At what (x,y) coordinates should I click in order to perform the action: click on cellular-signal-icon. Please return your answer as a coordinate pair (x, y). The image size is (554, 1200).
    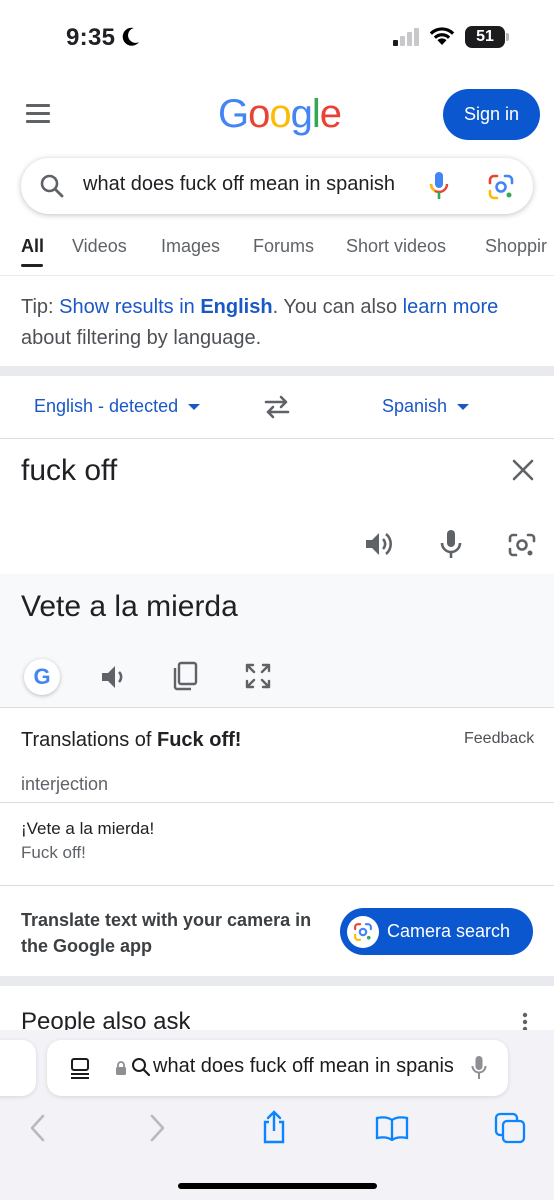
    Looking at the image, I should click on (406, 37).